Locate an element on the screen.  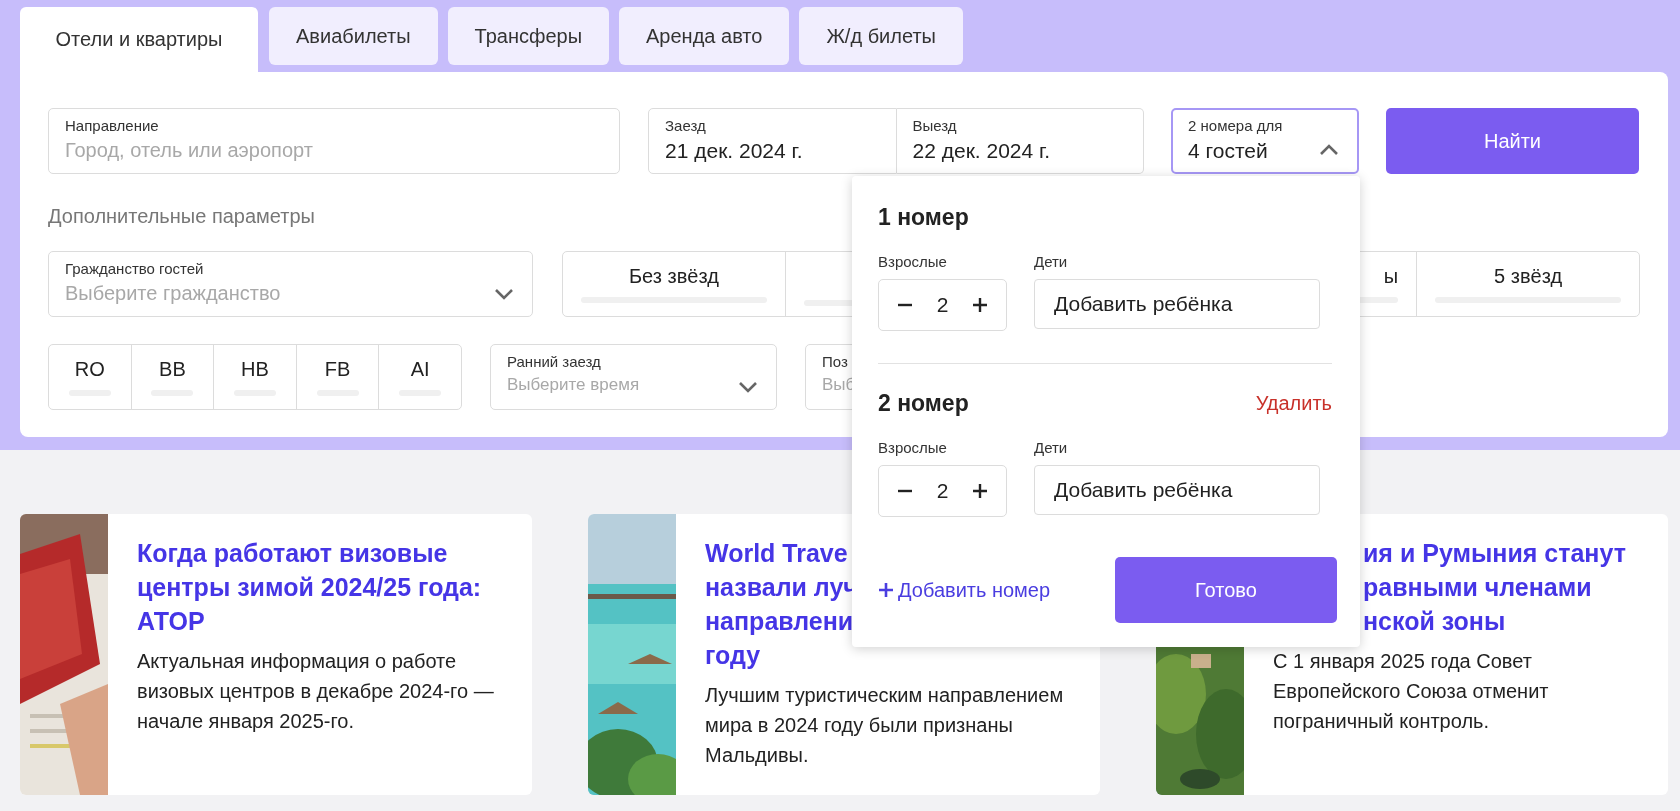
early-checkin-select: Ранний заезд Выберите время is located at coordinates (633, 377).